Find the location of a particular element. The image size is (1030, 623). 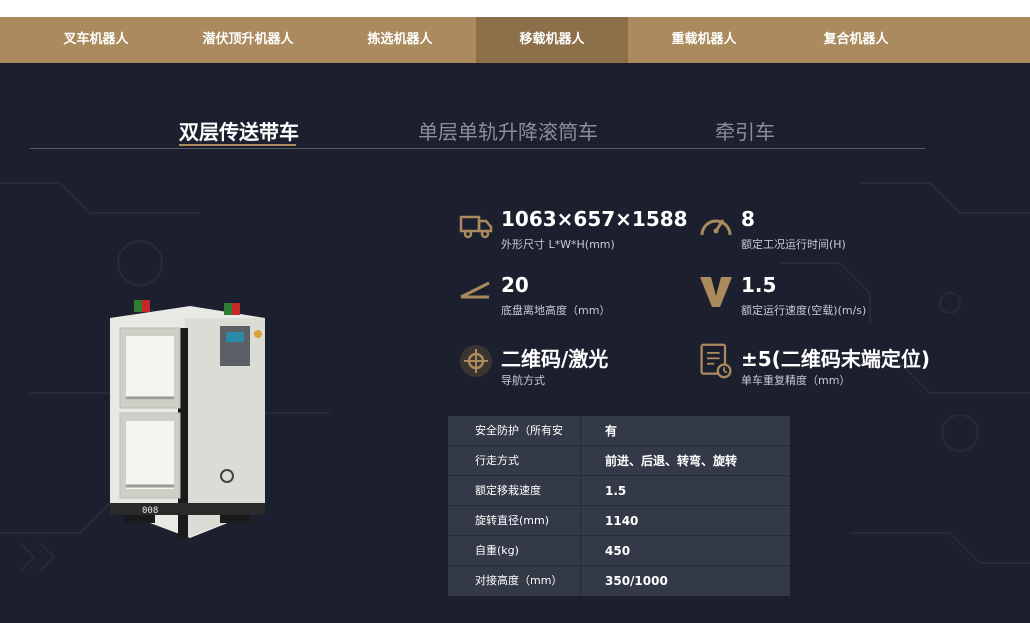

spec-navigation: 二维码/激光 导航方式 is located at coordinates (578, 368).